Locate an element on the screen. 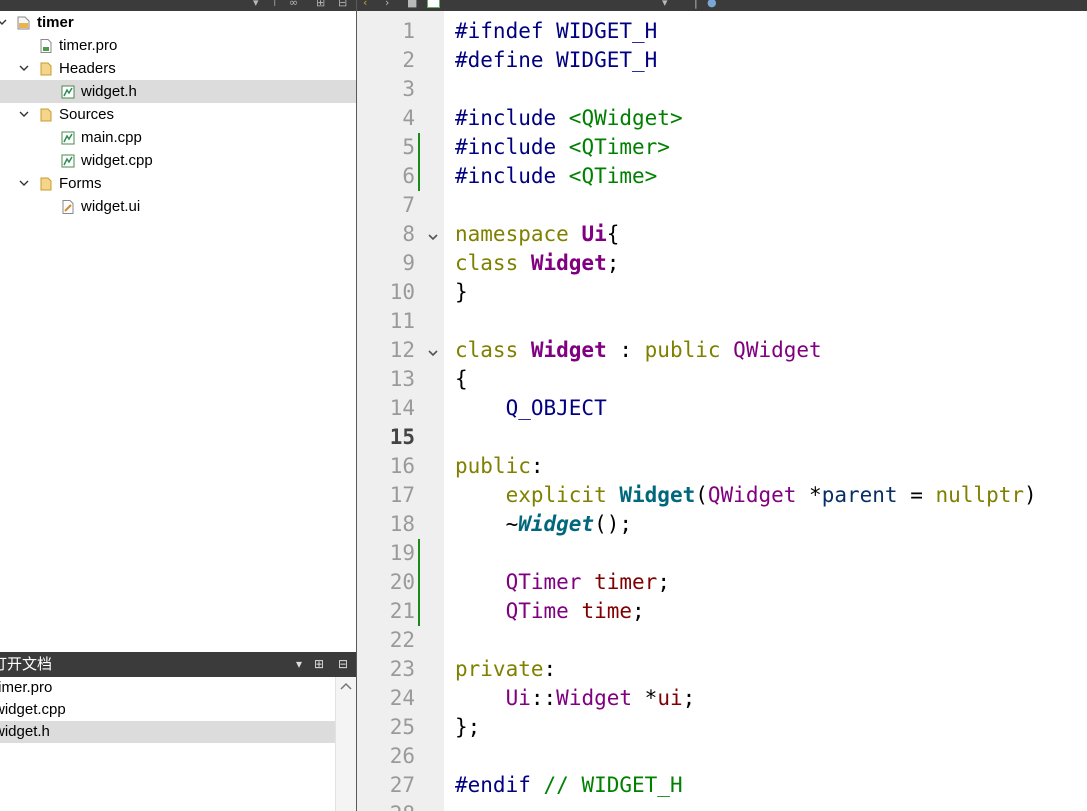 The height and width of the screenshot is (811, 1087). code-token: public is located at coordinates (493, 466).